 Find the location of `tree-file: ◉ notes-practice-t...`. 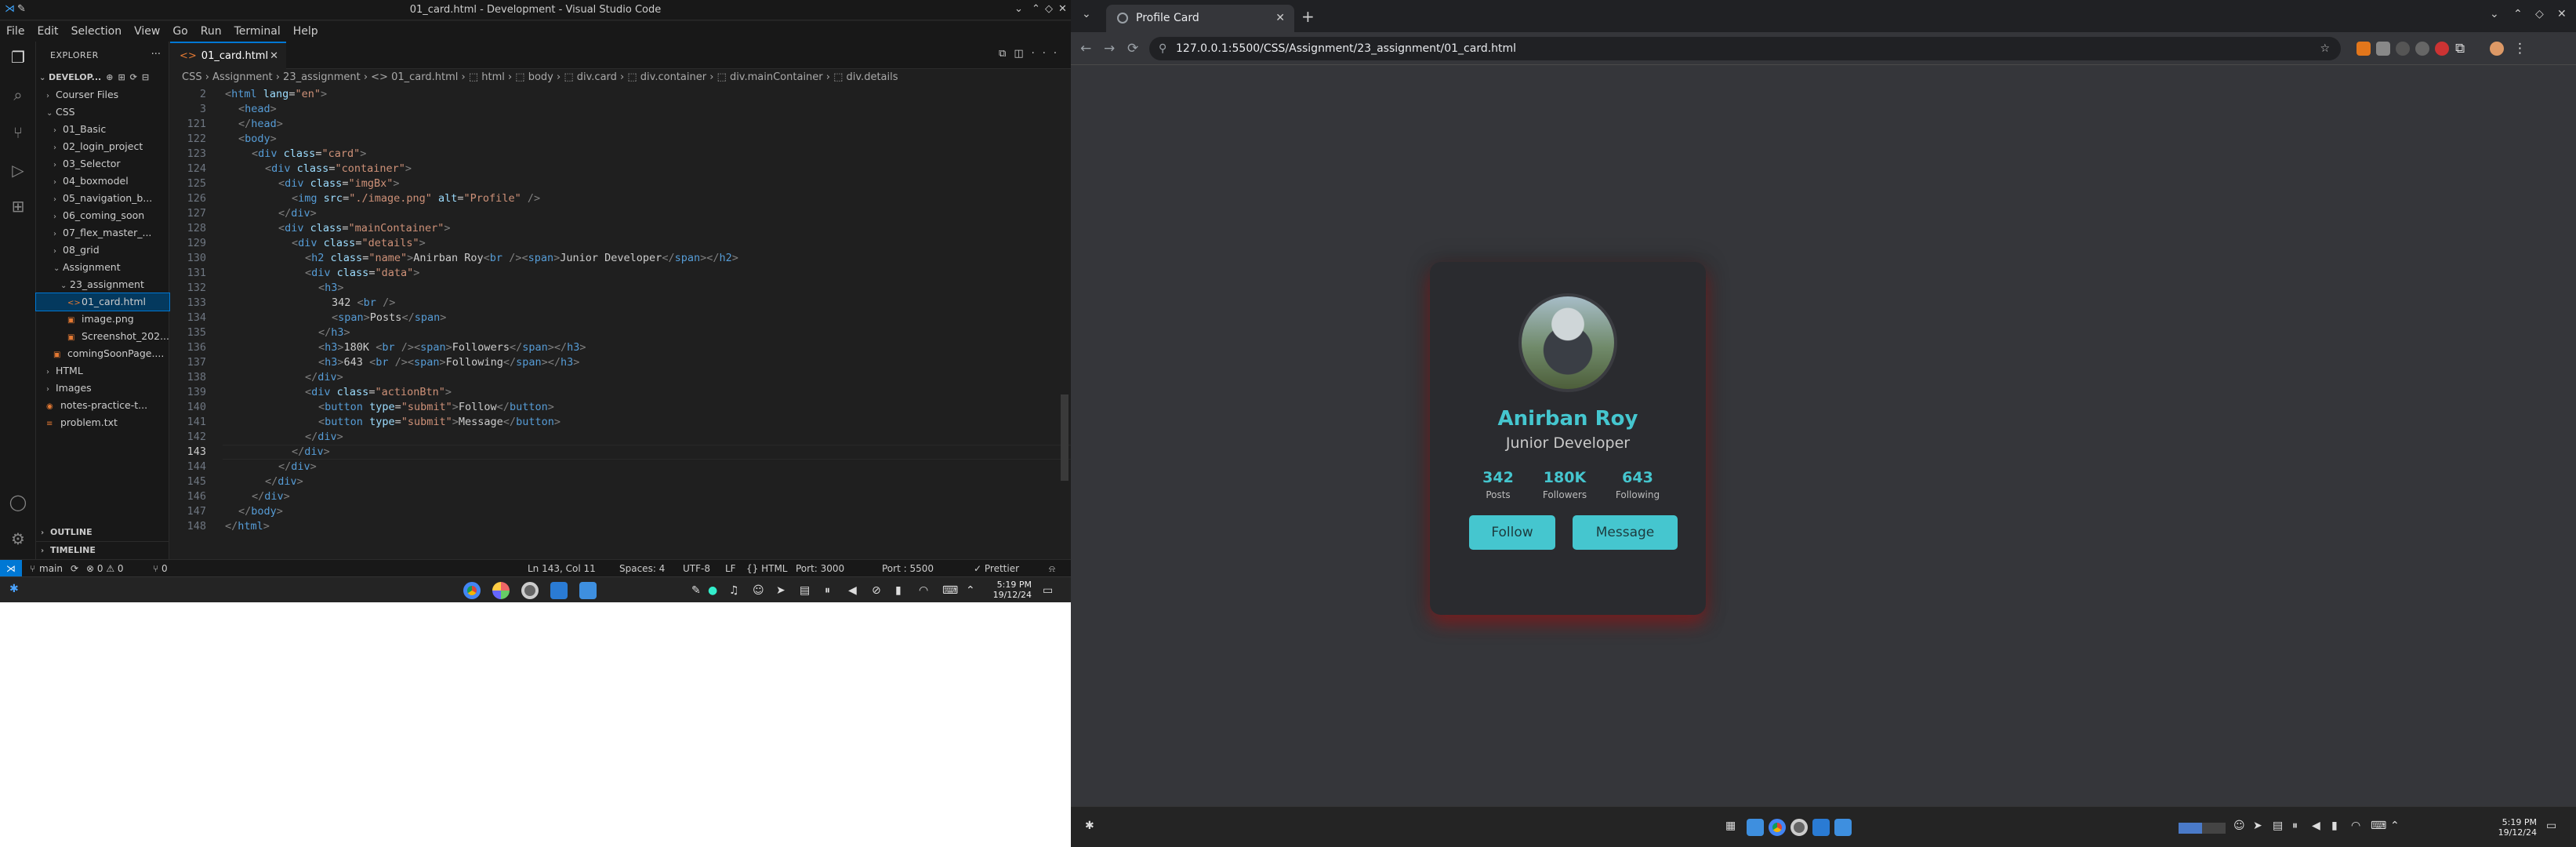

tree-file: ◉ notes-practice-t... is located at coordinates (103, 405).